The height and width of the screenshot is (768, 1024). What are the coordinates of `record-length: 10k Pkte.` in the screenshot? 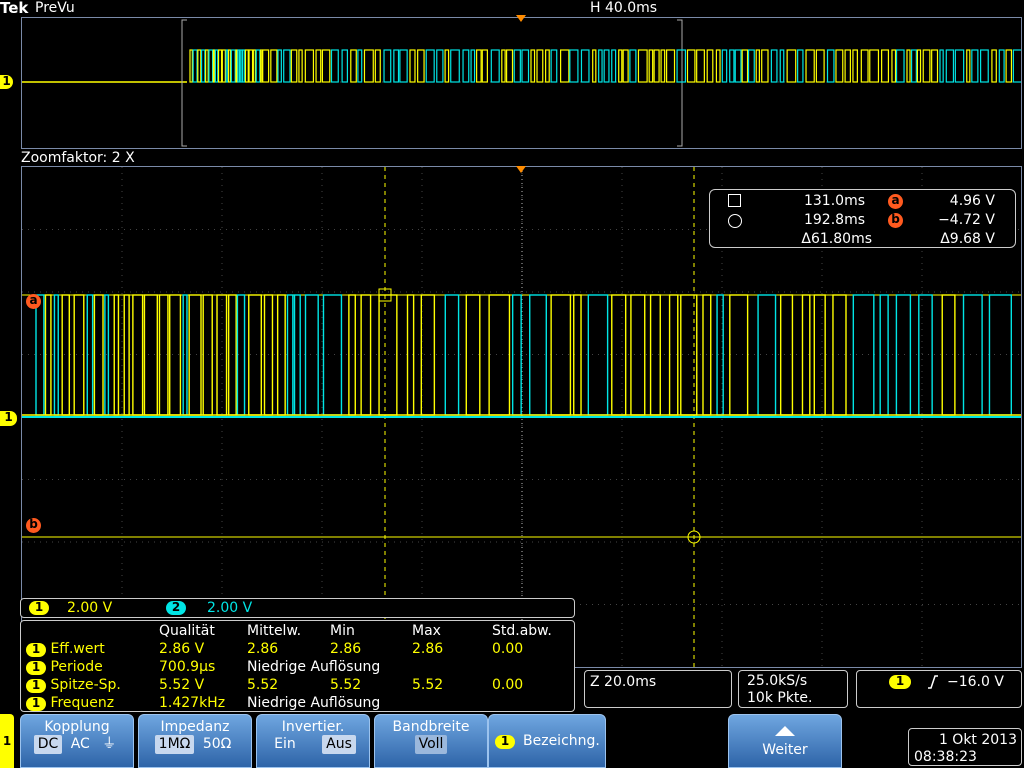 It's located at (780, 698).